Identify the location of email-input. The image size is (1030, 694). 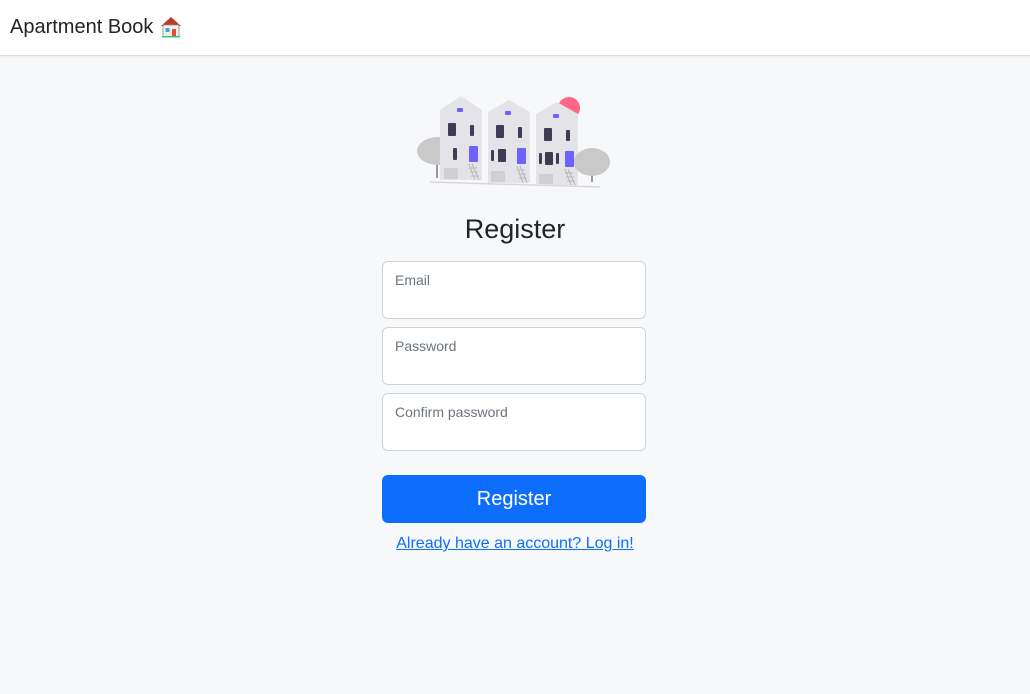
(514, 302).